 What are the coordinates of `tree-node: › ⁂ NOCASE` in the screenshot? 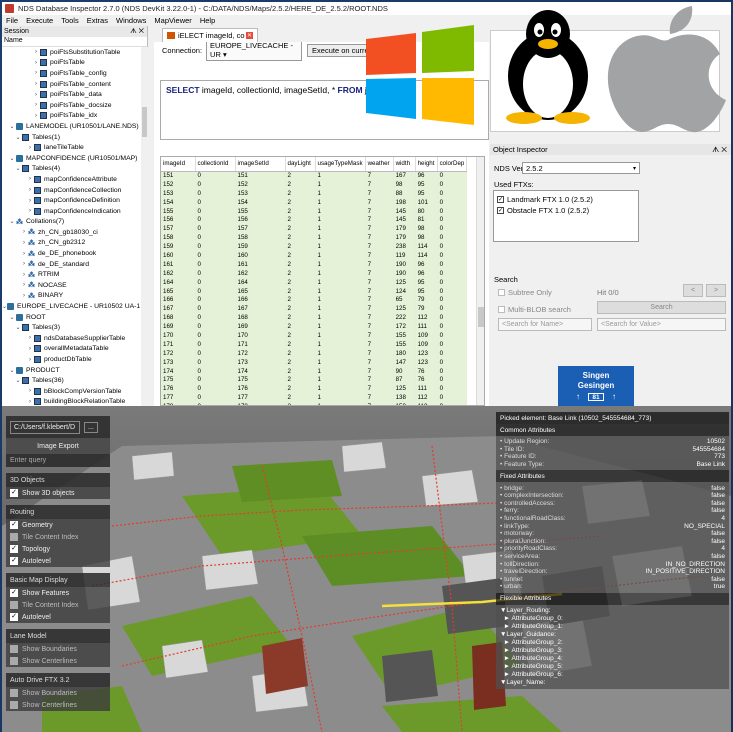 It's located at (71, 285).